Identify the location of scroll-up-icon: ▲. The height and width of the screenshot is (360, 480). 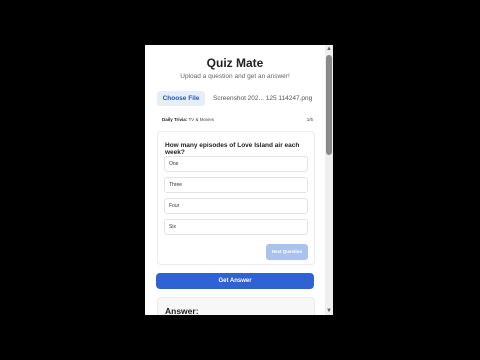
(329, 49).